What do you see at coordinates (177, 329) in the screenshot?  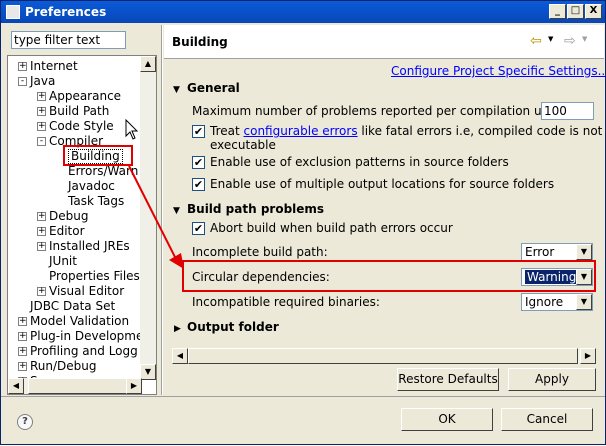 I see `output-folder-expand-icon: ▶` at bounding box center [177, 329].